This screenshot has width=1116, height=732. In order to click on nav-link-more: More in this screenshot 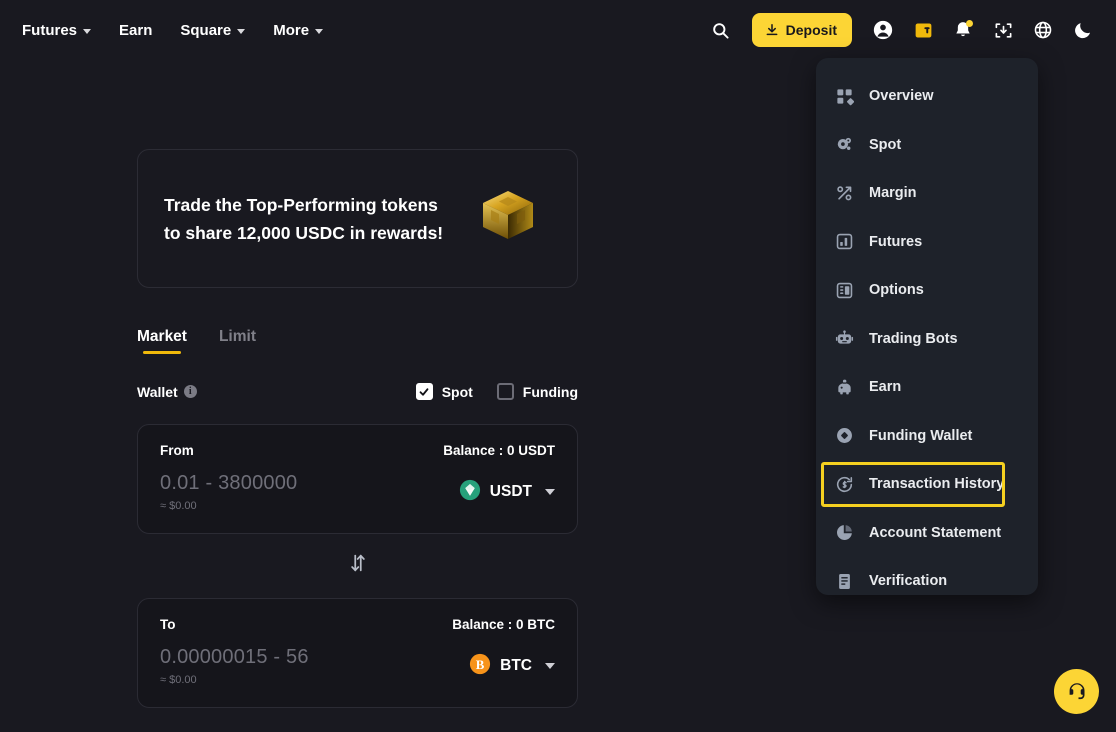, I will do `click(298, 30)`.